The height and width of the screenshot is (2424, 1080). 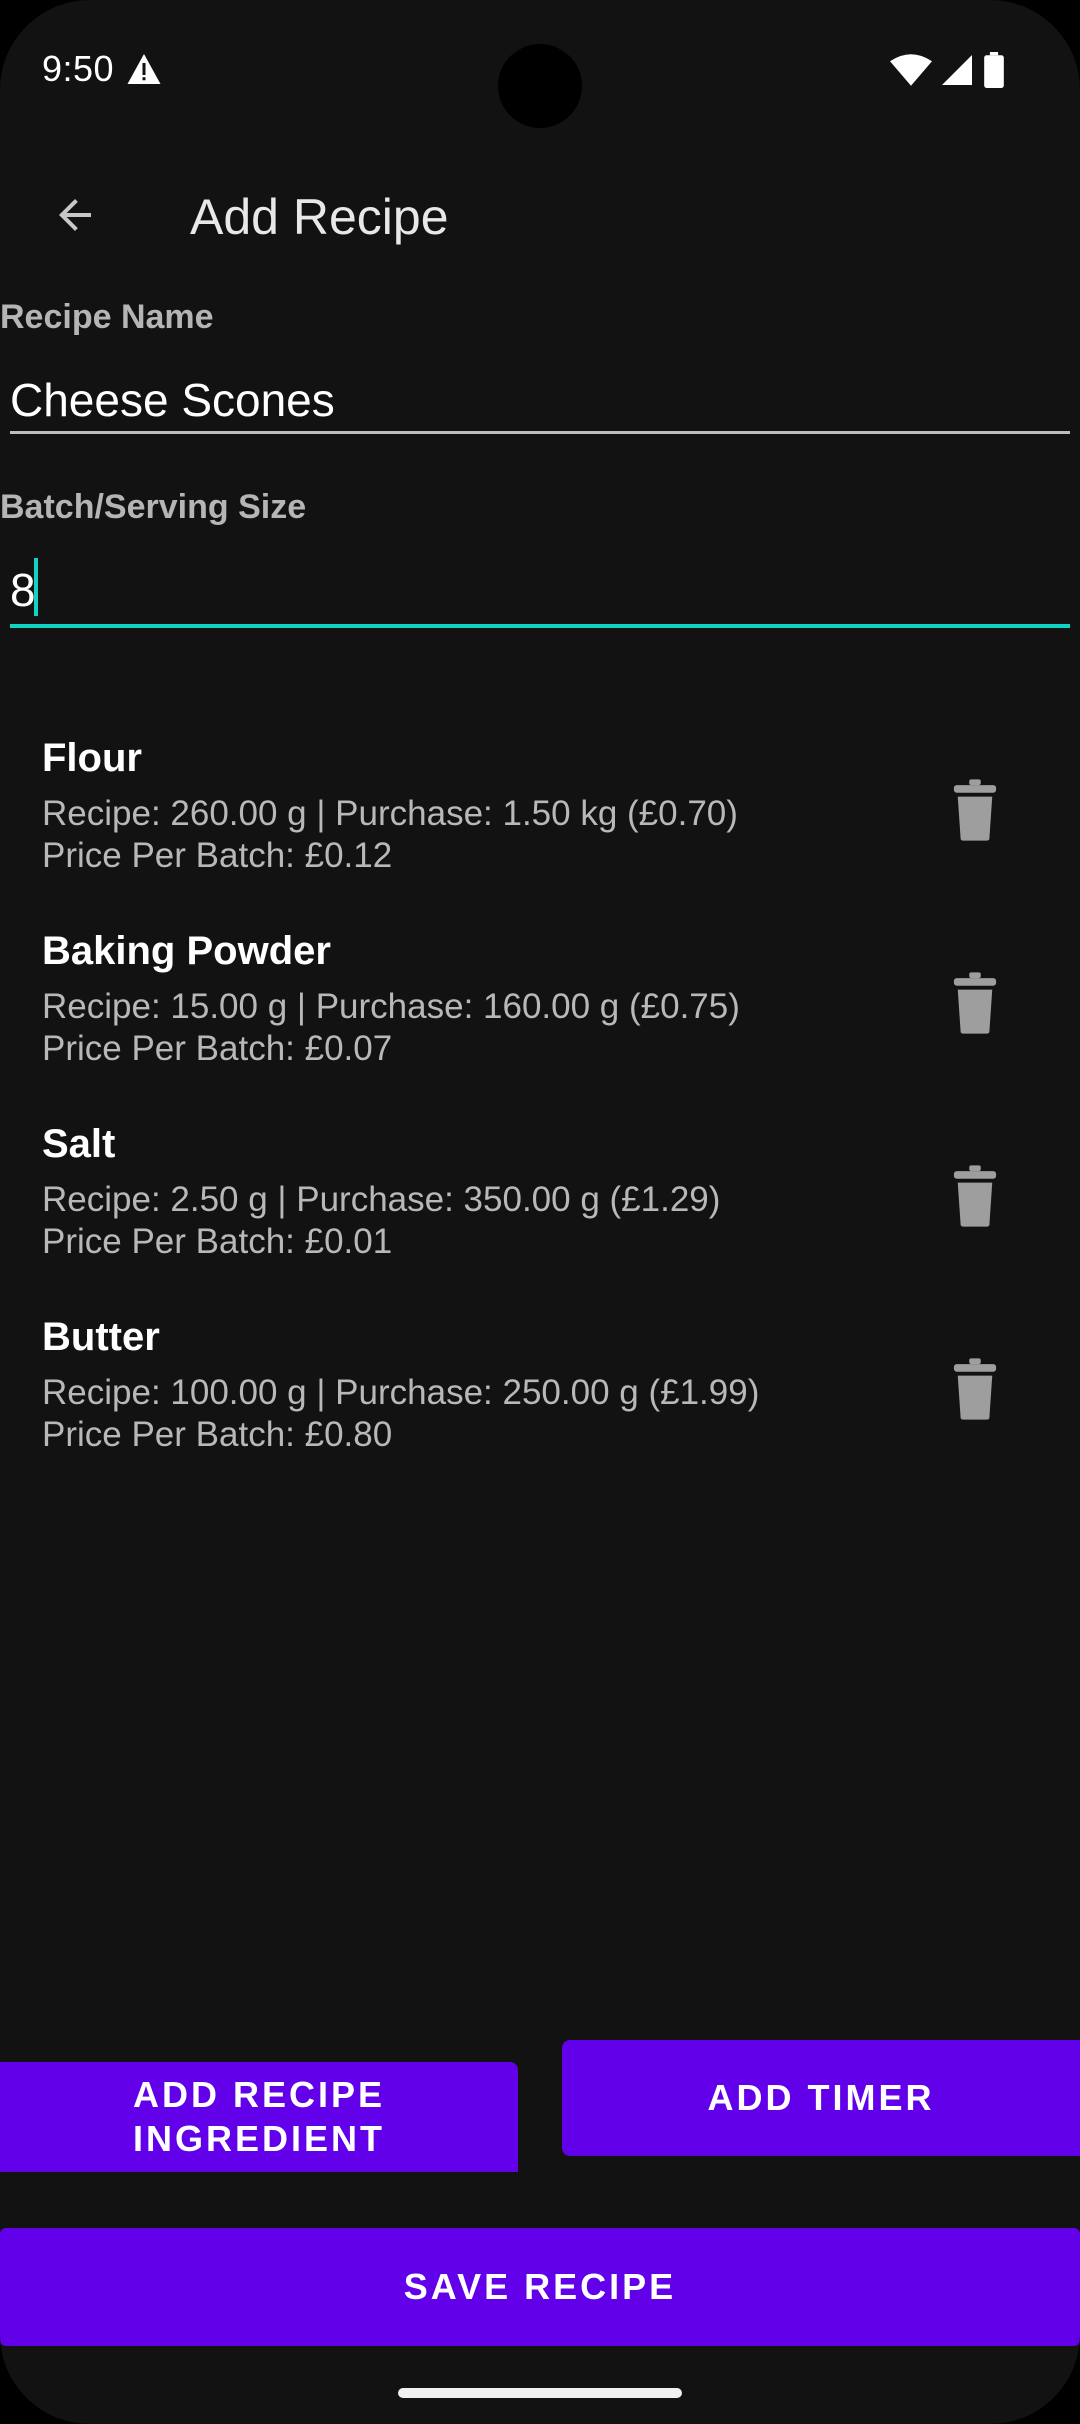 I want to click on add-ingredient-label-line1: ADD RECIPE, so click(x=259, y=2094).